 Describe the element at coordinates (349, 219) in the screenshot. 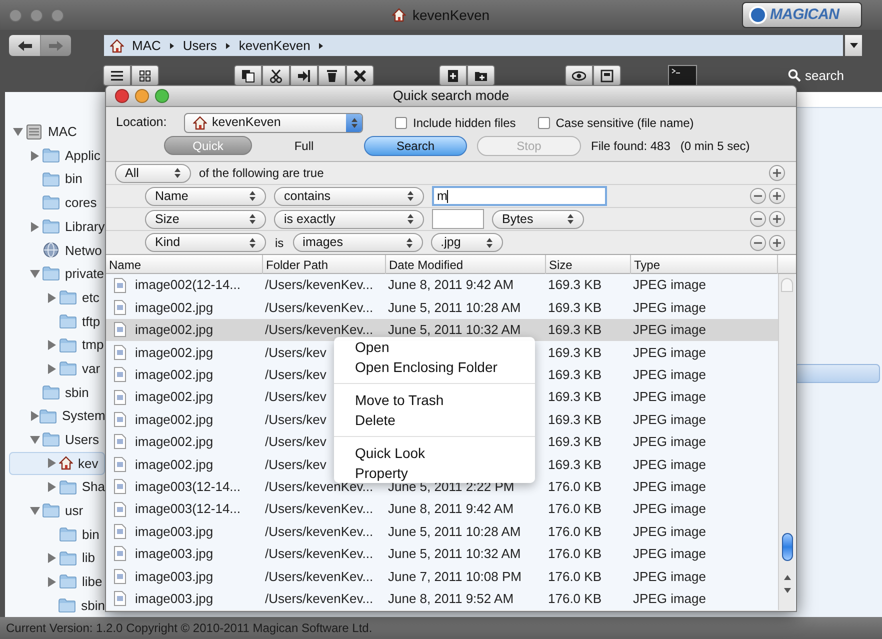

I see `dropdown: is exactly` at that location.